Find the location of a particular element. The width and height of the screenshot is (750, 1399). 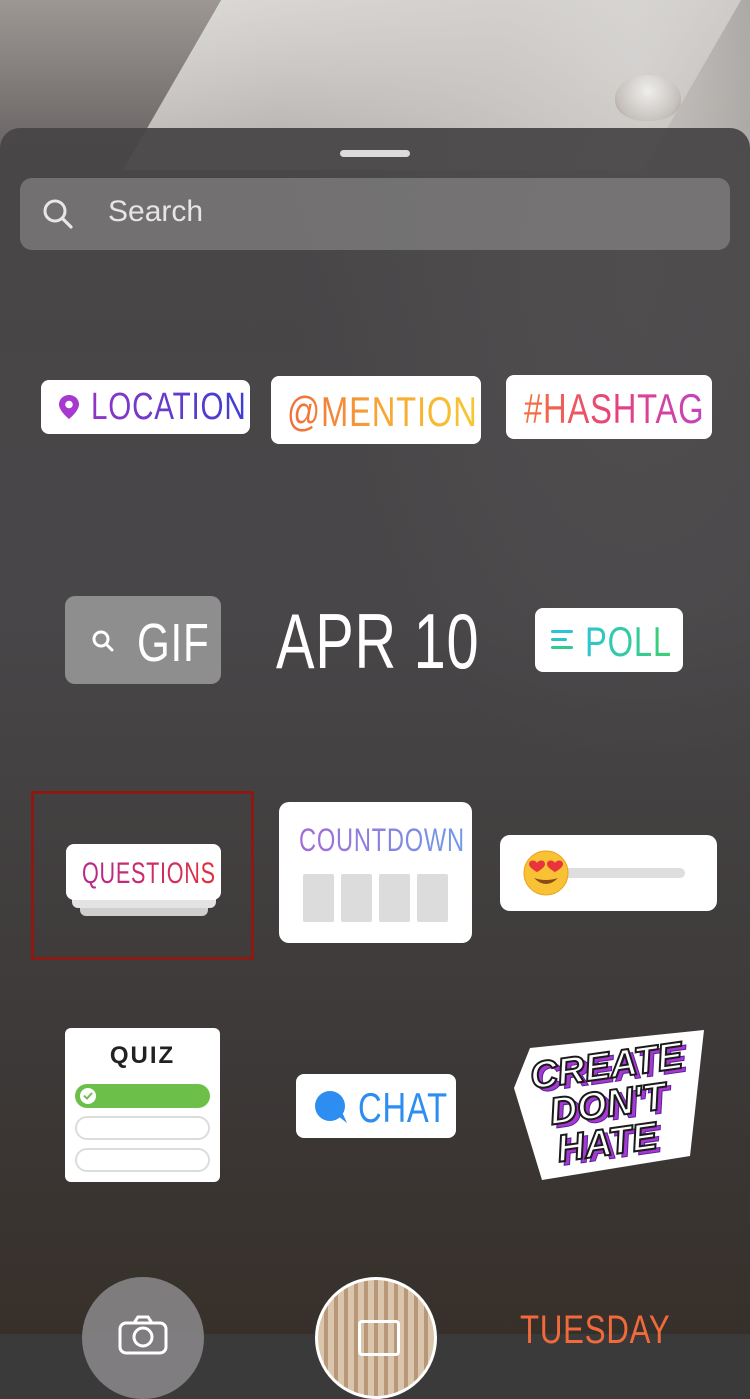

poll-label: POLL is located at coordinates (628, 641).